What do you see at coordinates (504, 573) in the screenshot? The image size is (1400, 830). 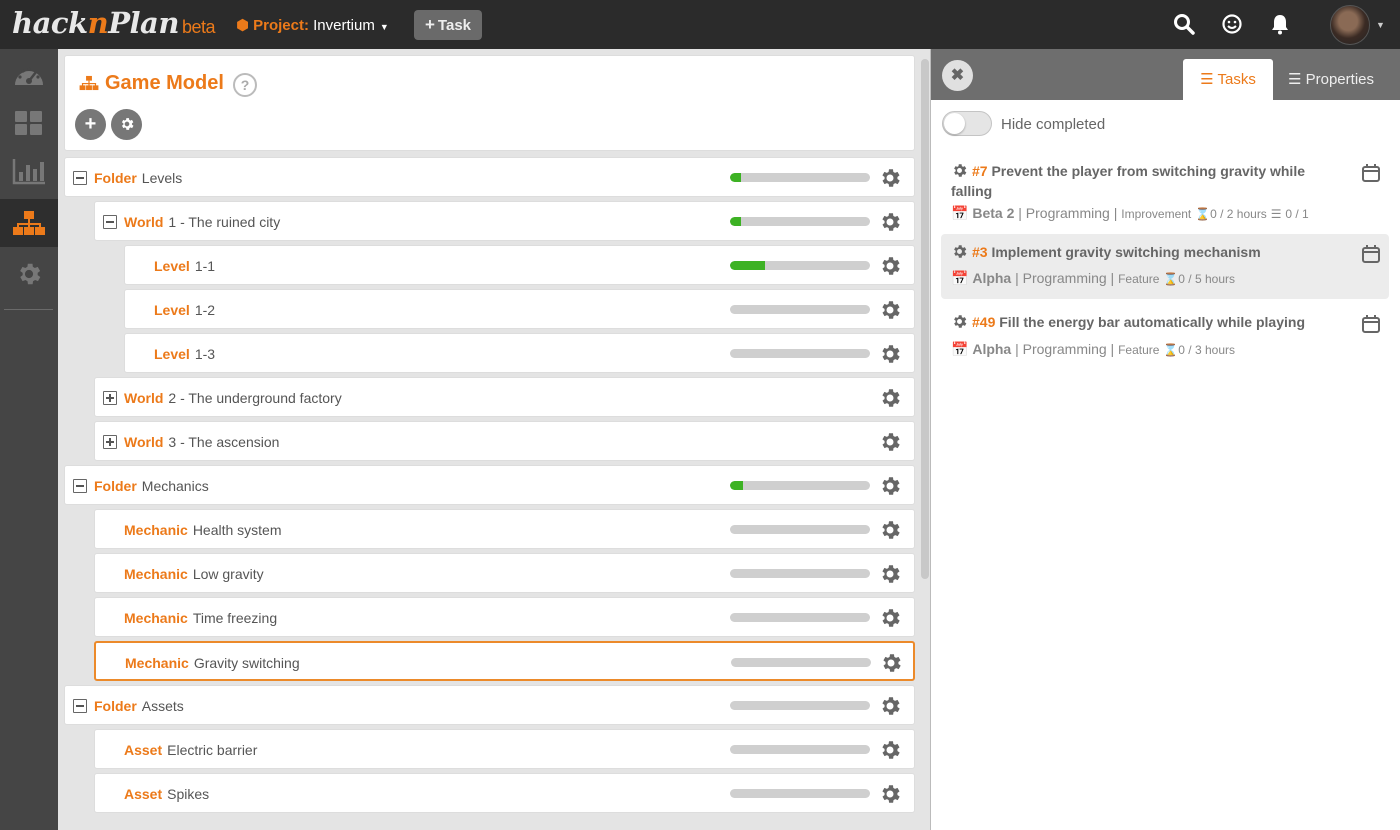 I see `tree-row: Mechanic Low gravity` at bounding box center [504, 573].